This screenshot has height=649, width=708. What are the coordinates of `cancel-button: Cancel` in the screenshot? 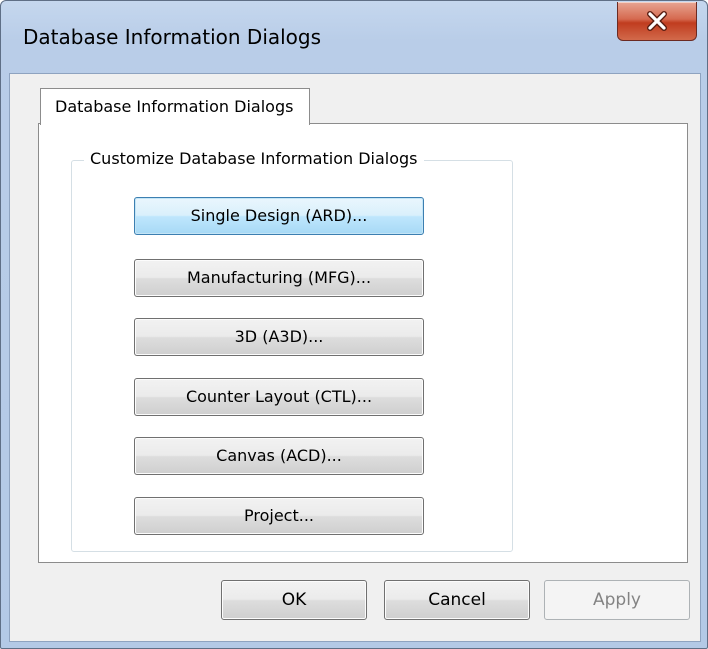 It's located at (457, 600).